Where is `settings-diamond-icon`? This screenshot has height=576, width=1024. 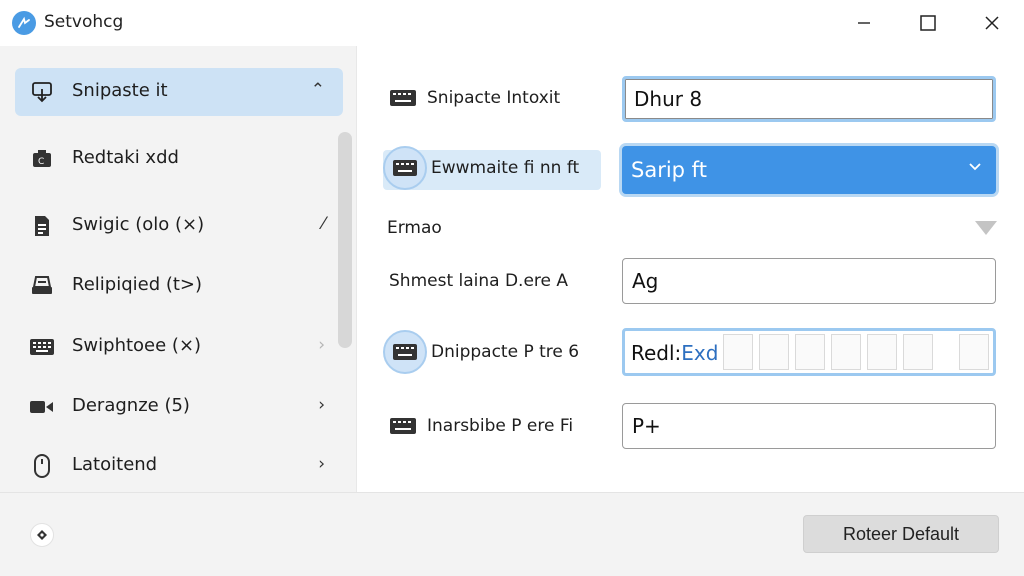
settings-diamond-icon is located at coordinates (42, 535).